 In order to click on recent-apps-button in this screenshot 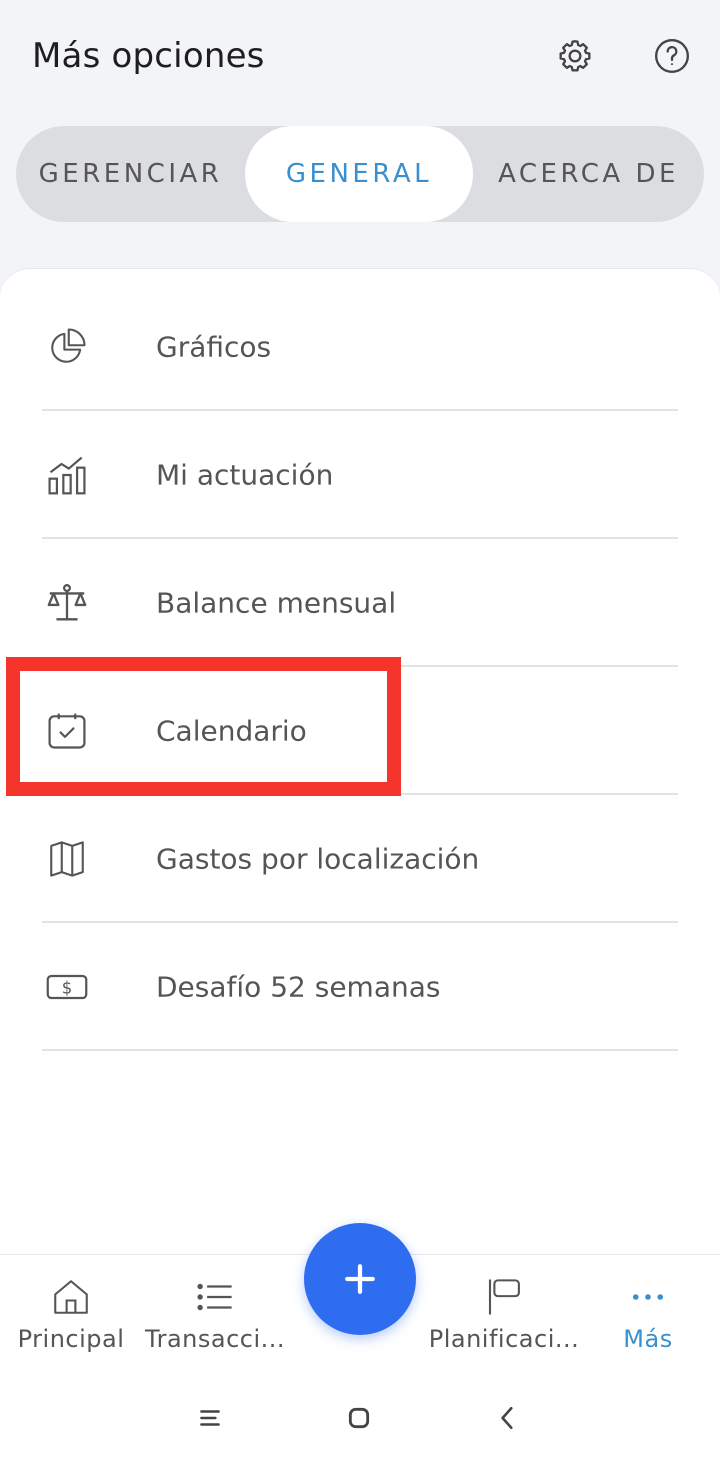, I will do `click(210, 1418)`.